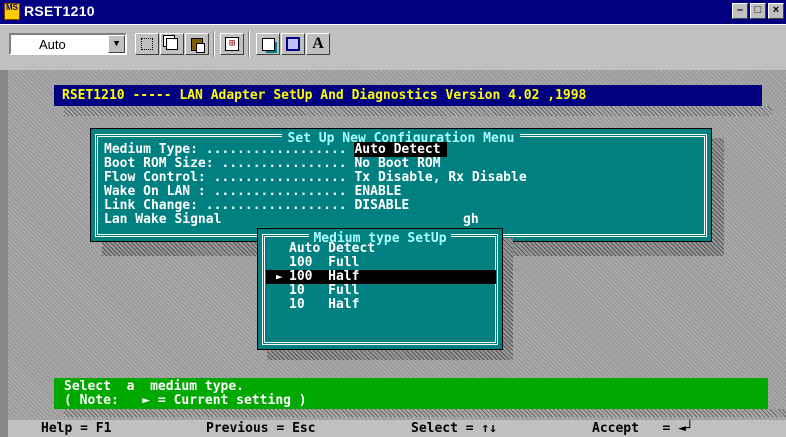  I want to click on menu-shadow, so click(718, 190).